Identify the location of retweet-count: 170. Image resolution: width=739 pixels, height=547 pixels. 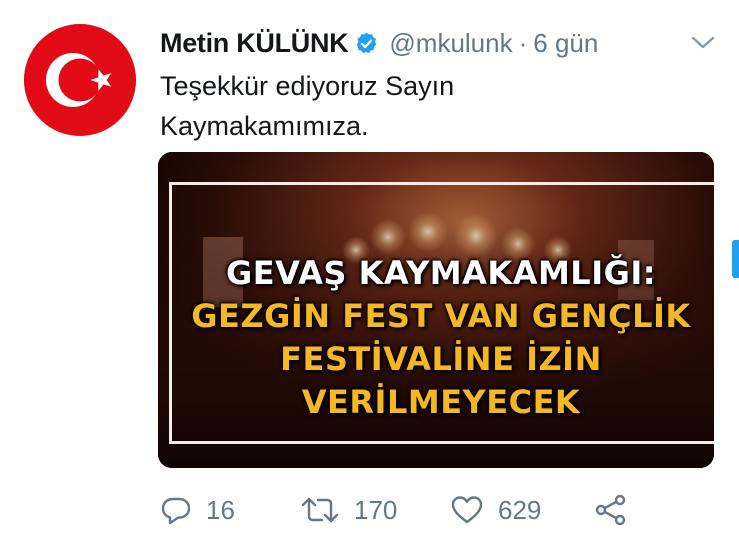
(376, 509).